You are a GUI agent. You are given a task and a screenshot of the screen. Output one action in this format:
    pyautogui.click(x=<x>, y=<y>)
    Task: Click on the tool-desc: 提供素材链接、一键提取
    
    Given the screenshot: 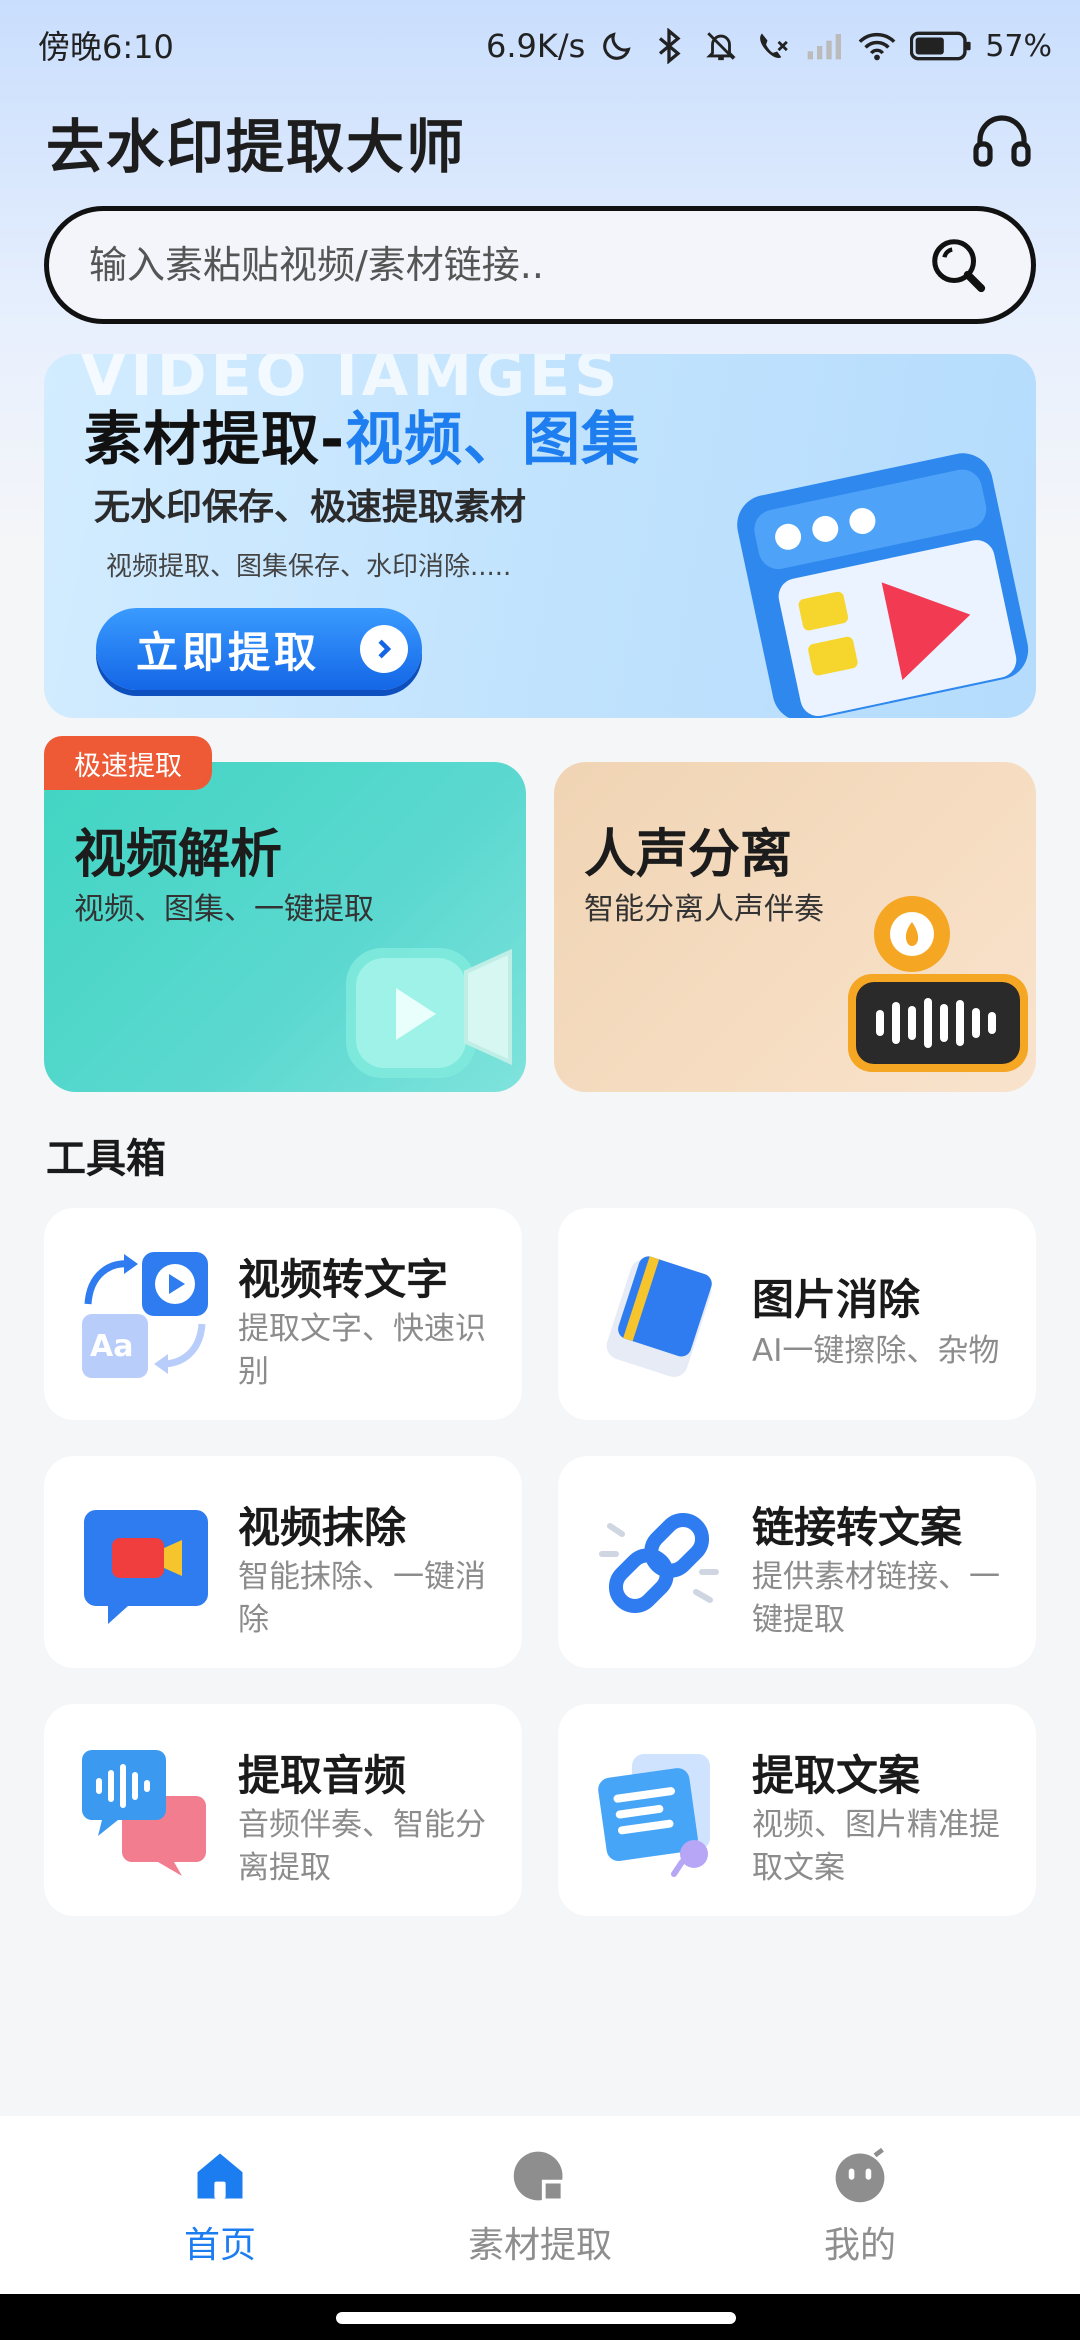 What is the action you would take?
    pyautogui.click(x=876, y=1598)
    